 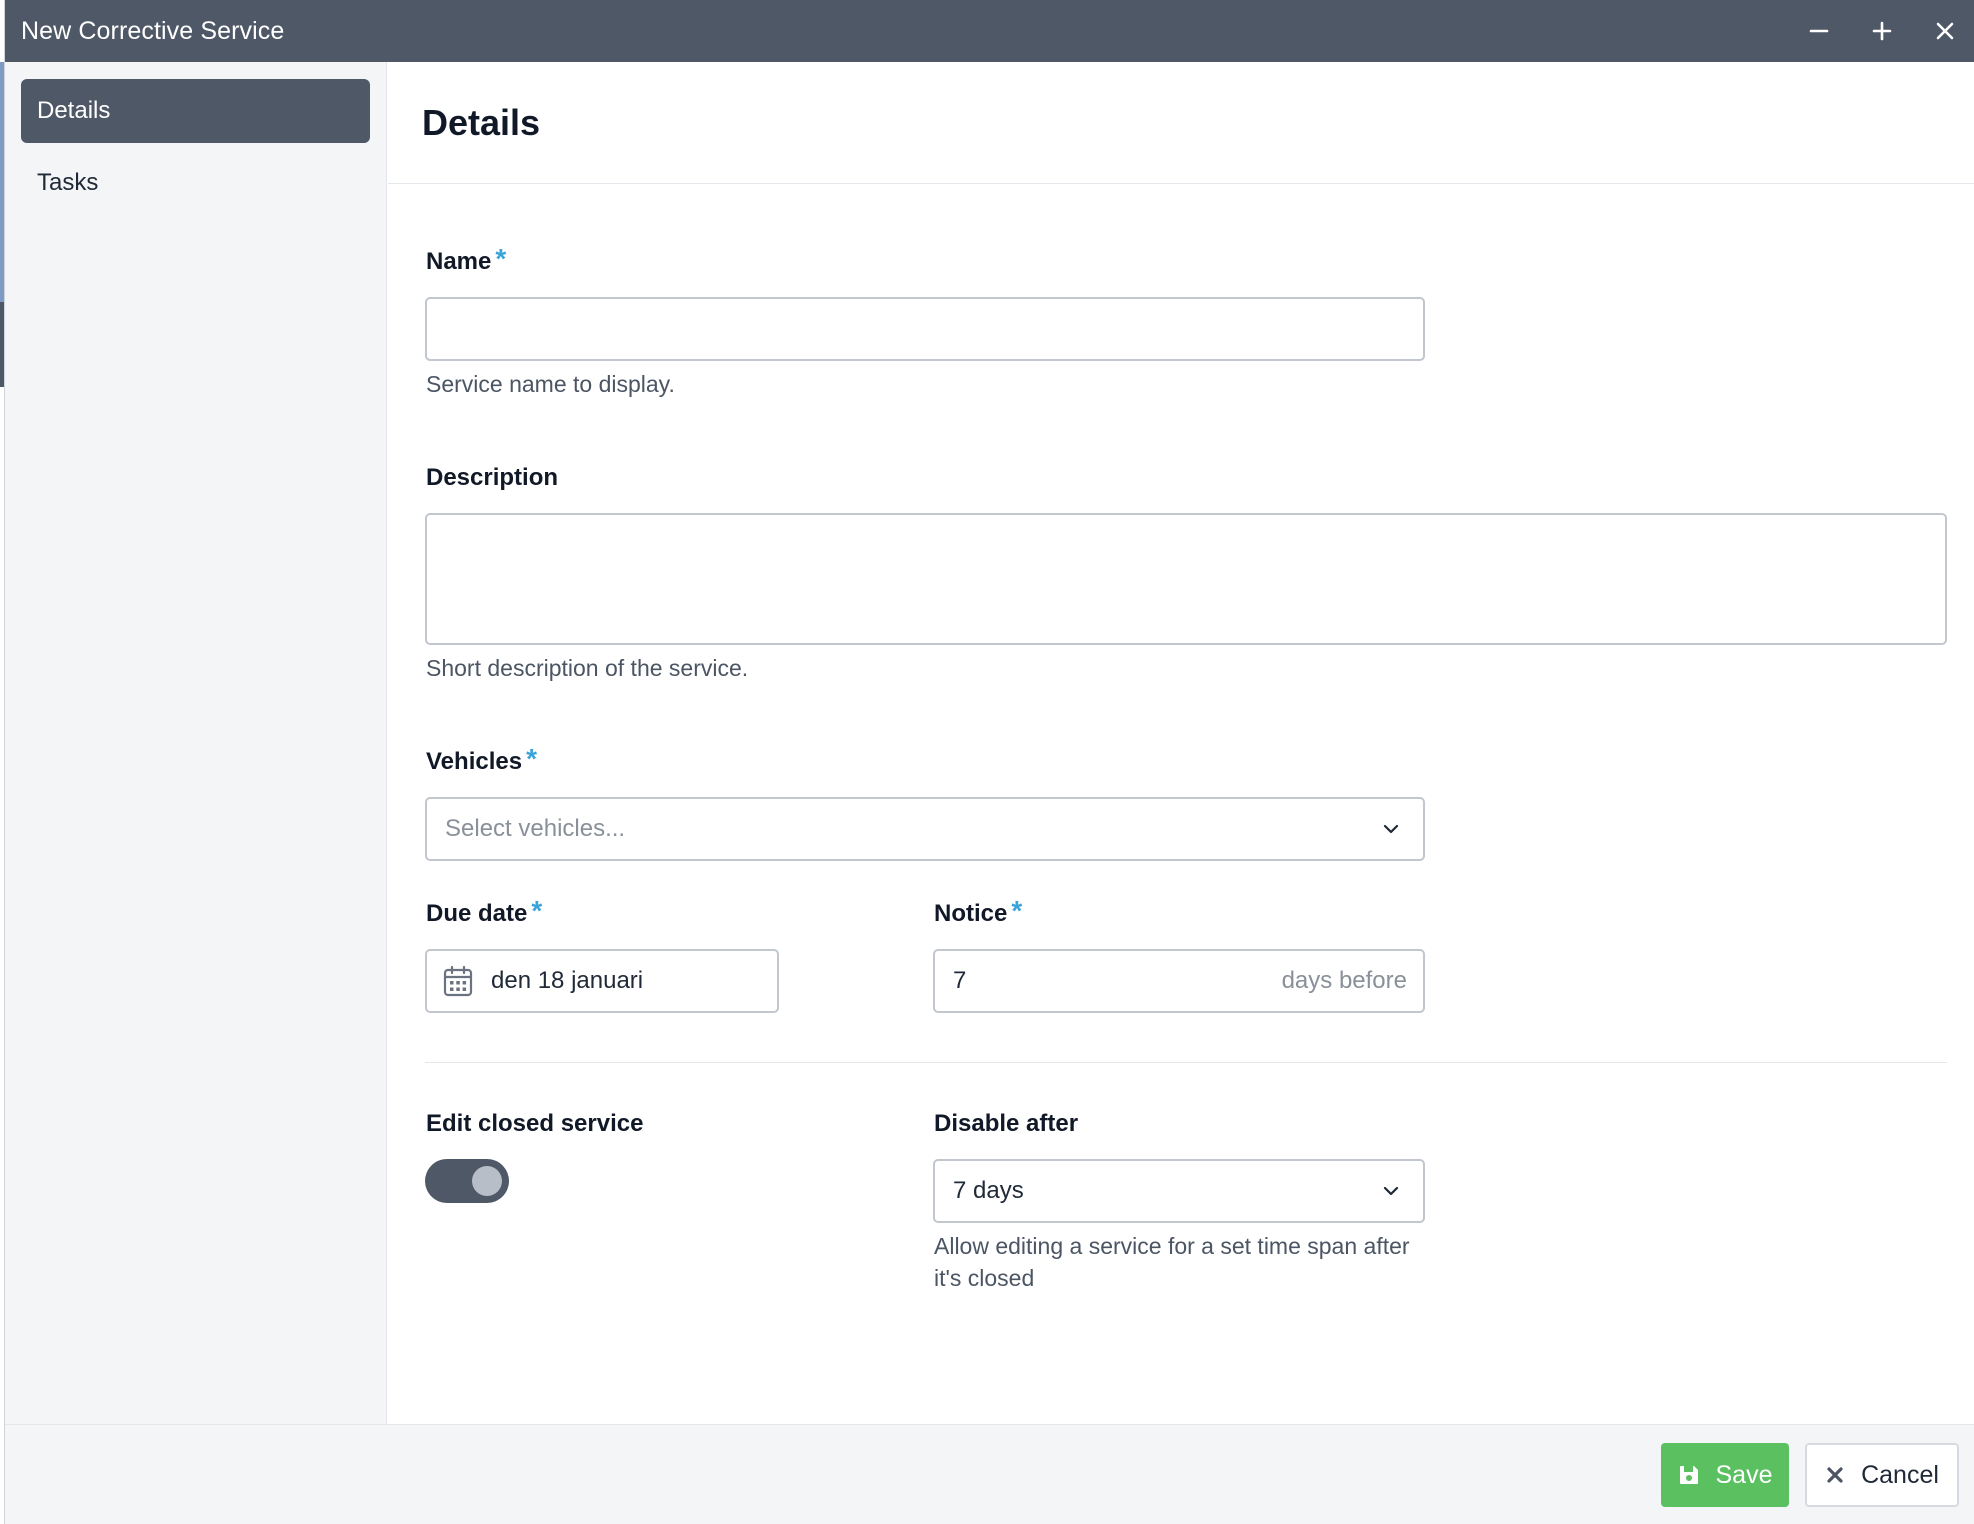 I want to click on sidebar-item-label: Details, so click(x=74, y=110).